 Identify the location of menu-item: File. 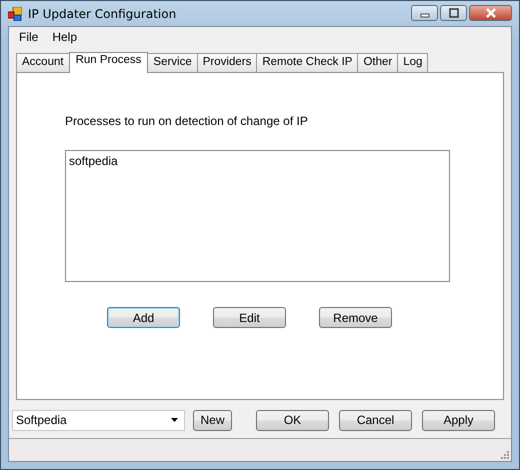
(28, 37).